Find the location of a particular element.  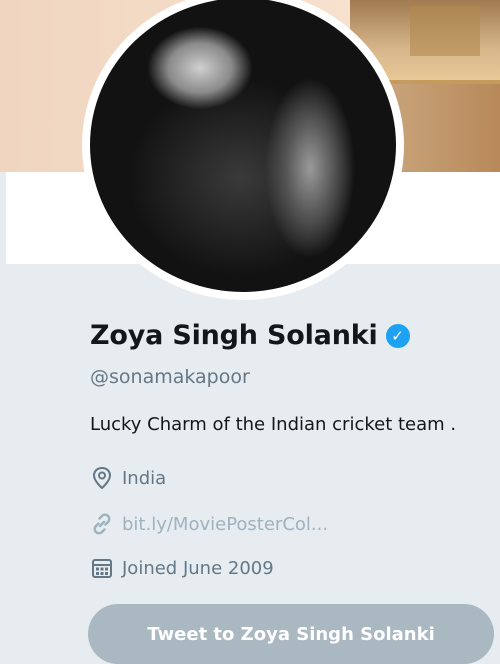

location-text: India is located at coordinates (144, 478).